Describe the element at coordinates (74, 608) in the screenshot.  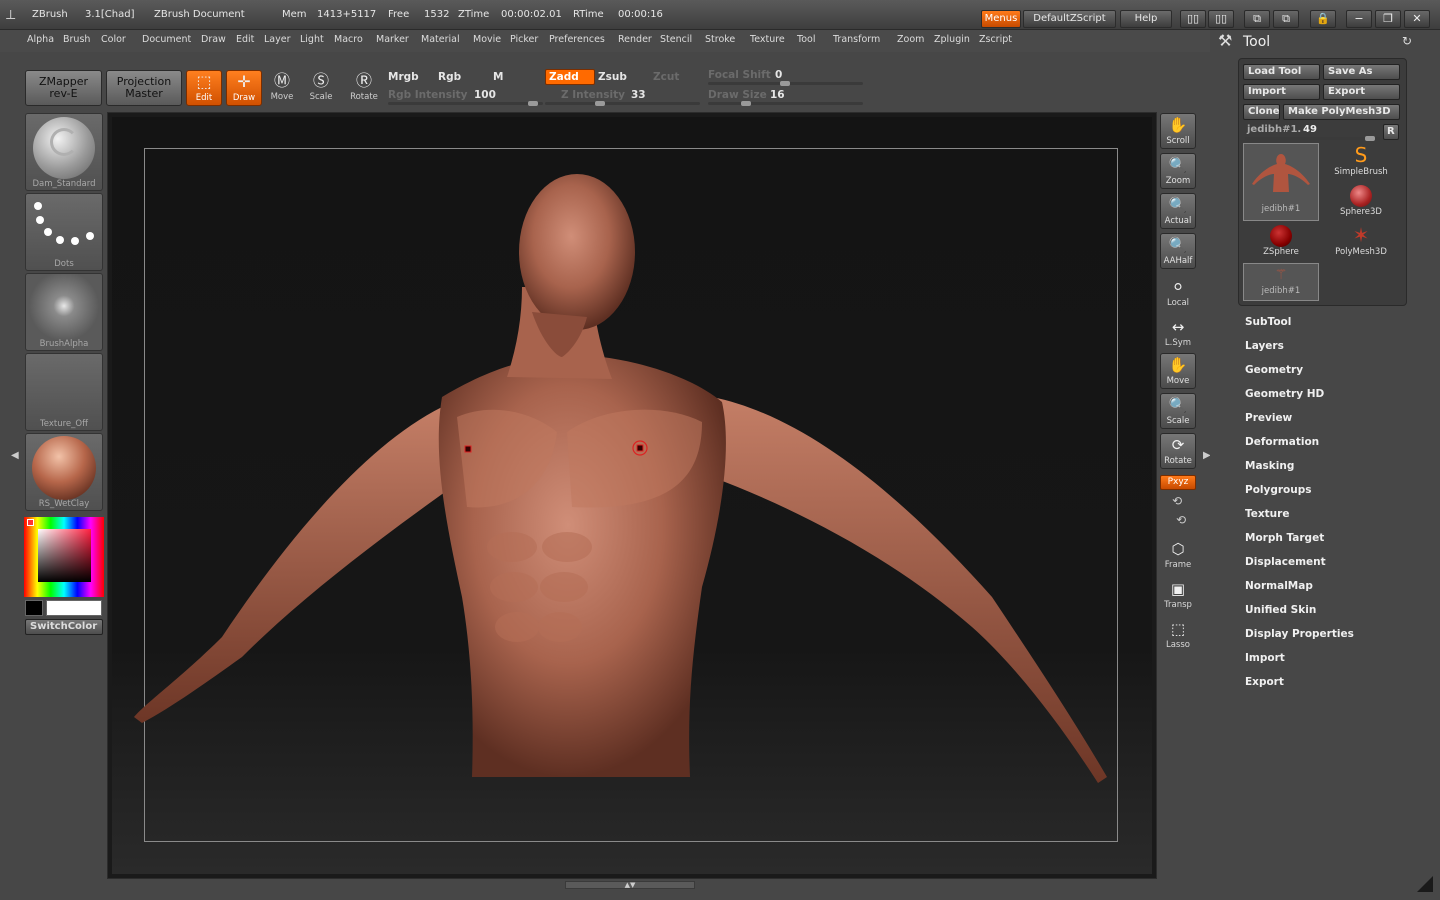
I see `primary-color-swatch` at that location.